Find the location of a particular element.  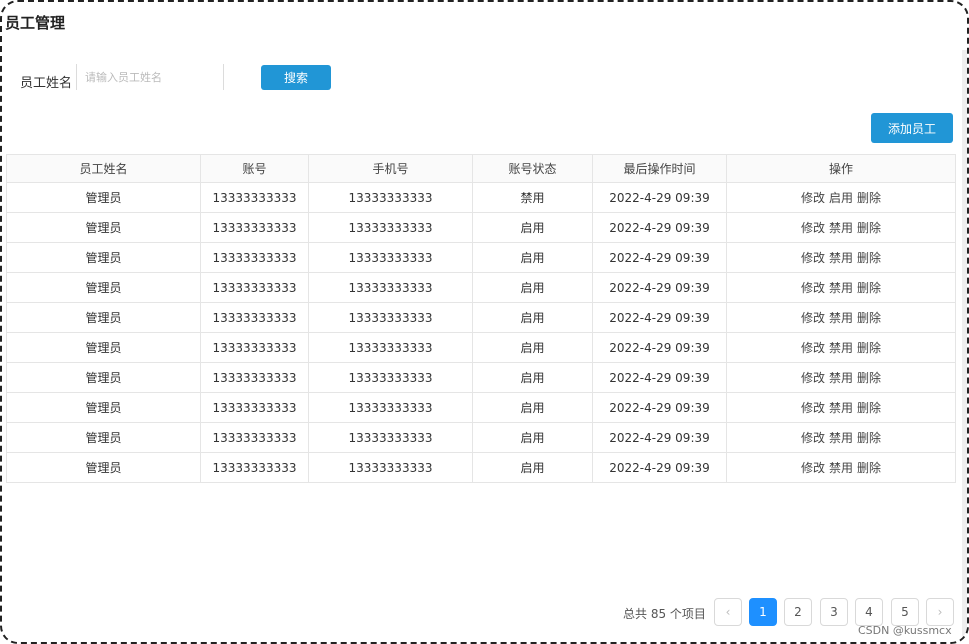

page-1-button: 1 is located at coordinates (763, 612).